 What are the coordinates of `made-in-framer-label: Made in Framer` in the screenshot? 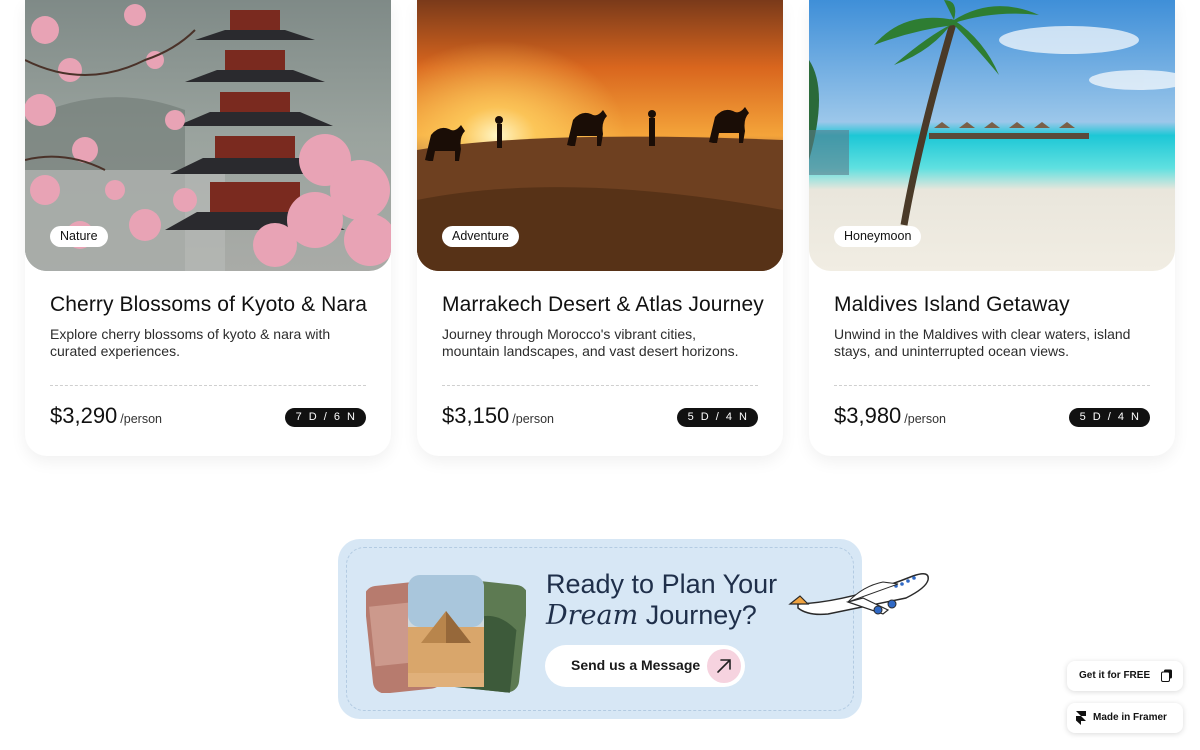 It's located at (1130, 717).